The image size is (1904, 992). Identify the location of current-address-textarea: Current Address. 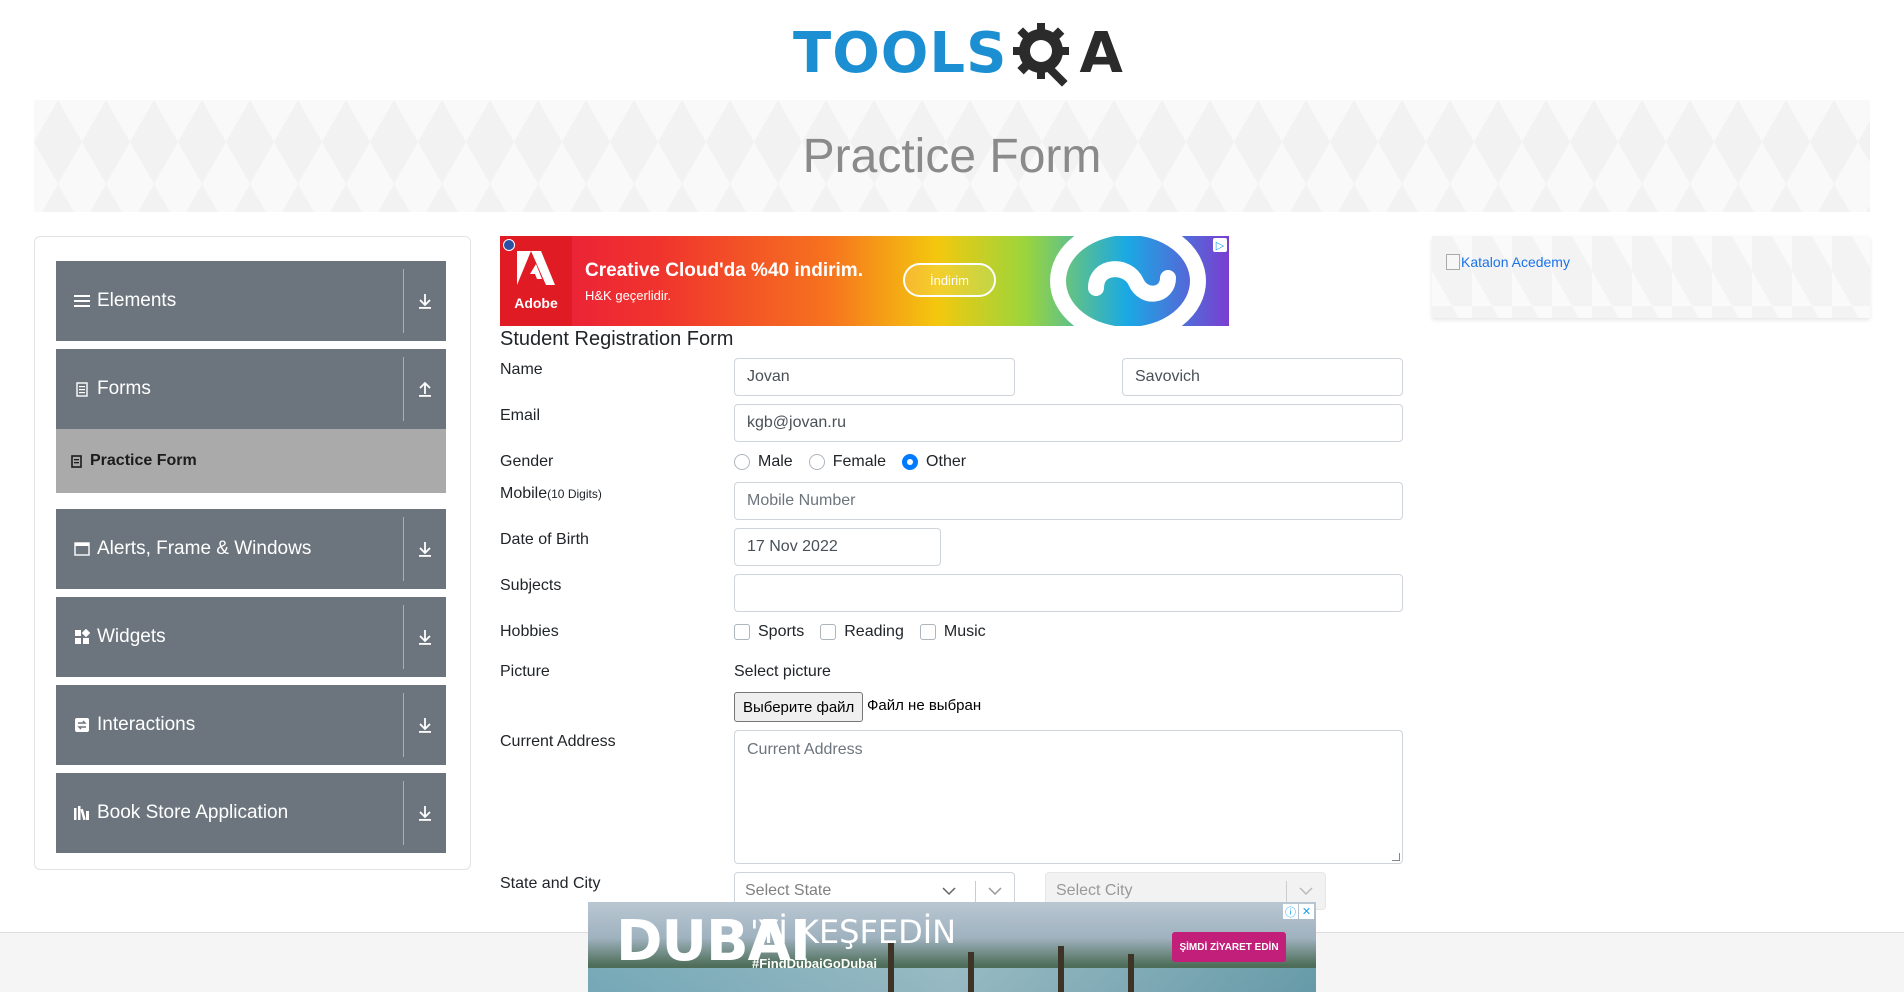
(1068, 797).